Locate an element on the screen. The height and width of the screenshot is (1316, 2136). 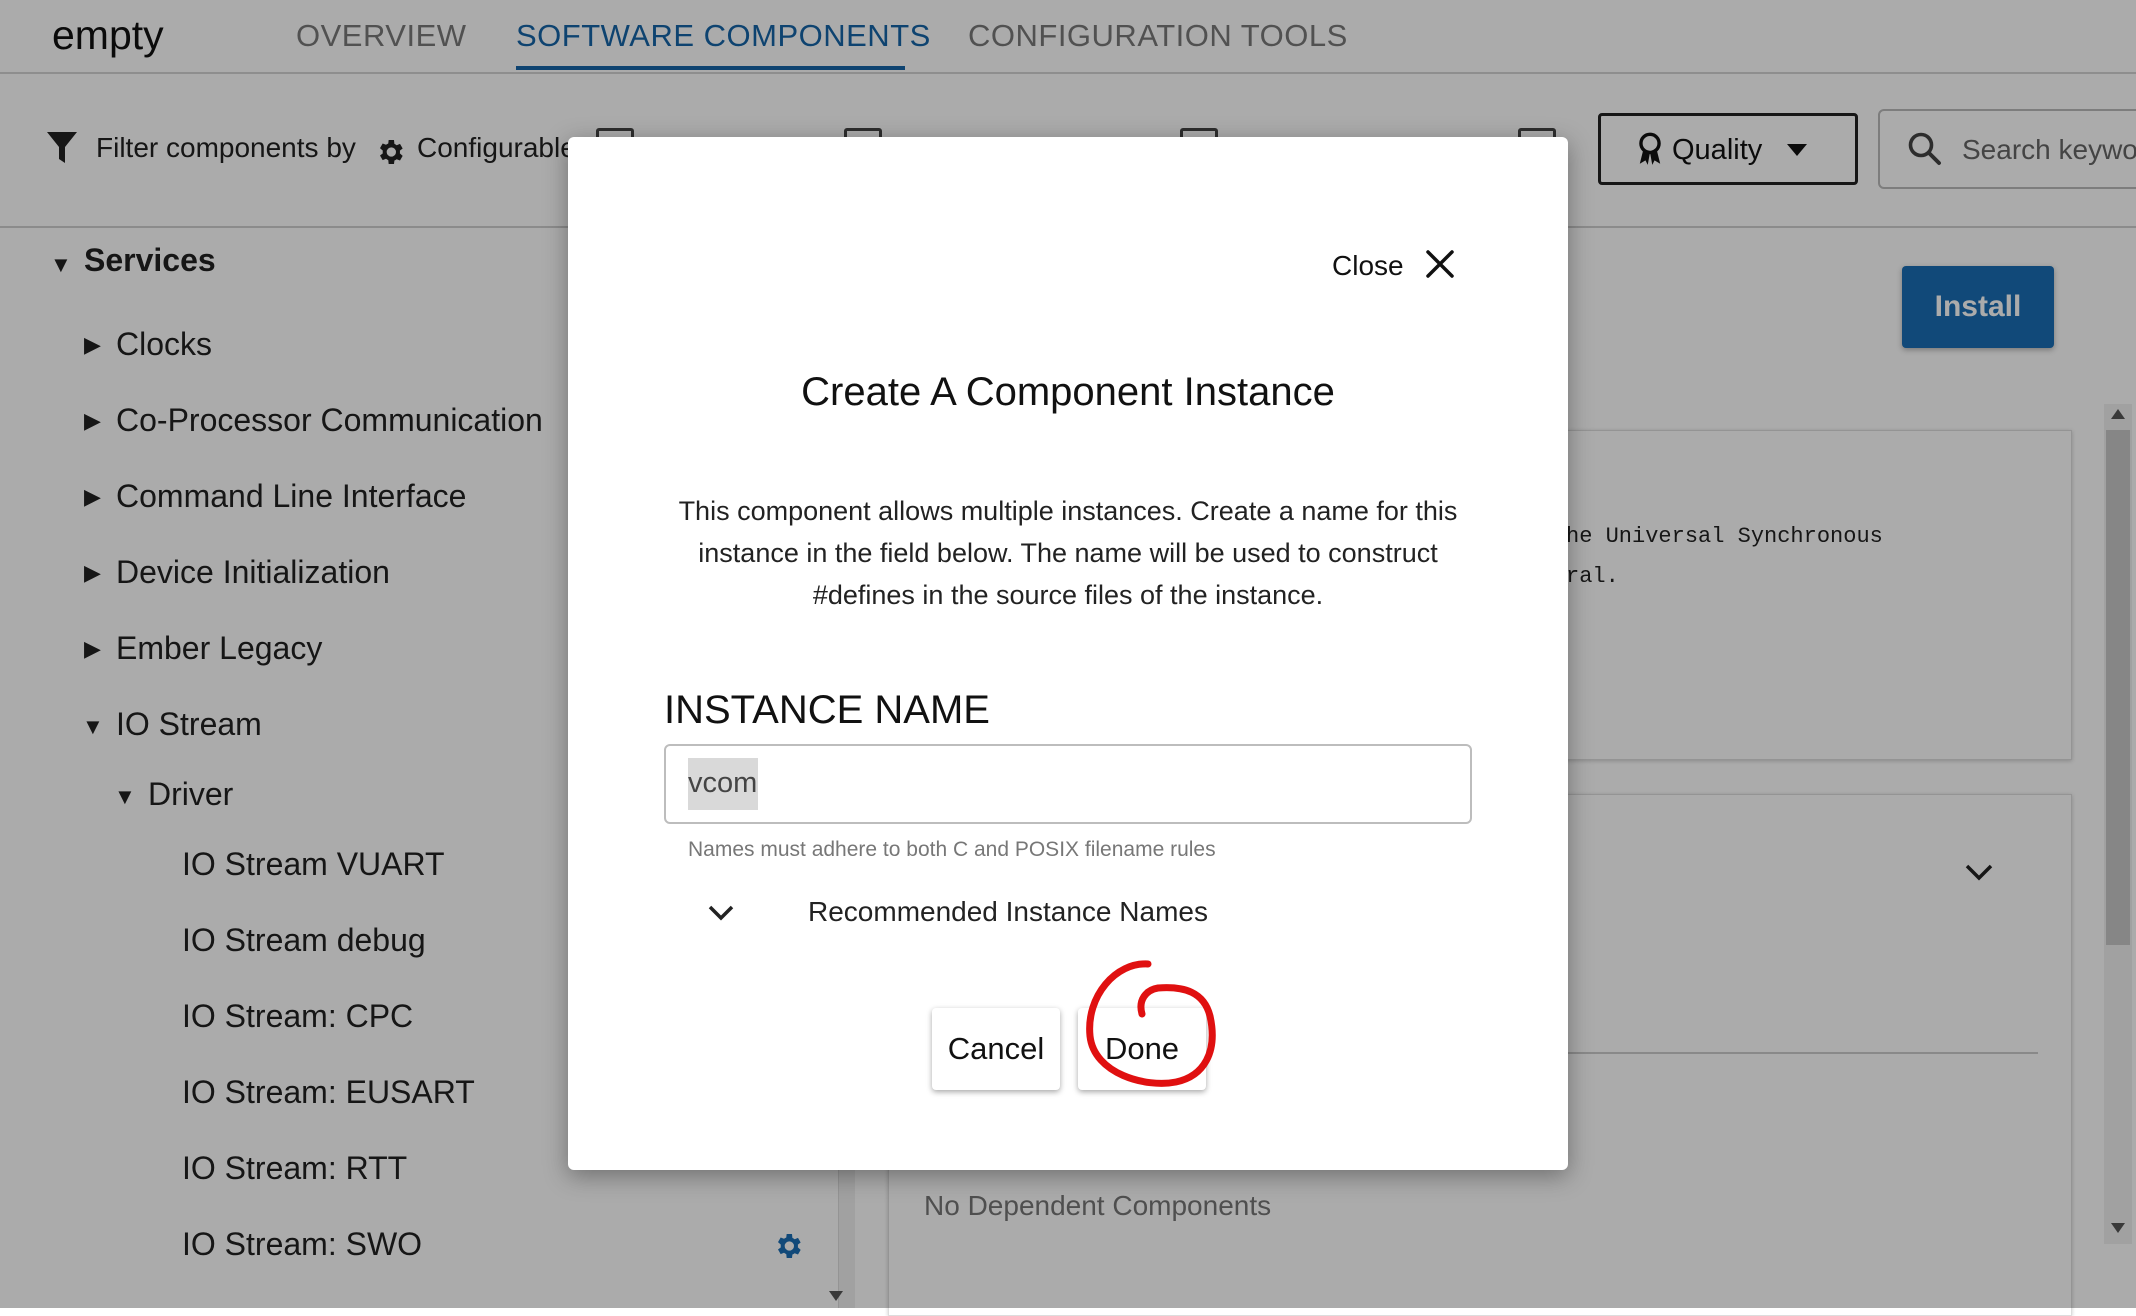
instance-name-label: INSTANCE NAME is located at coordinates (827, 710).